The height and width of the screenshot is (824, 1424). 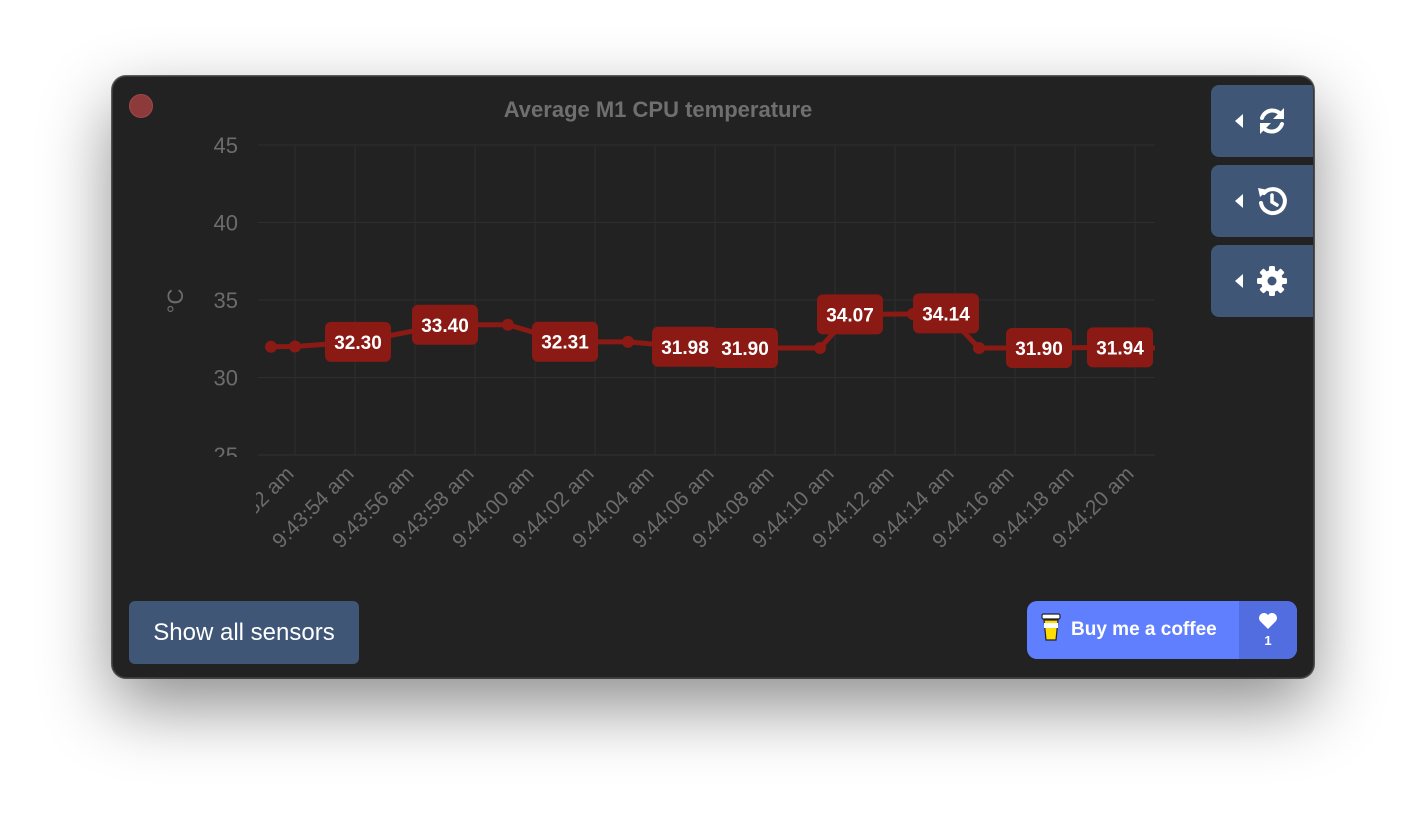 What do you see at coordinates (445, 326) in the screenshot?
I see `data-label: 33.40` at bounding box center [445, 326].